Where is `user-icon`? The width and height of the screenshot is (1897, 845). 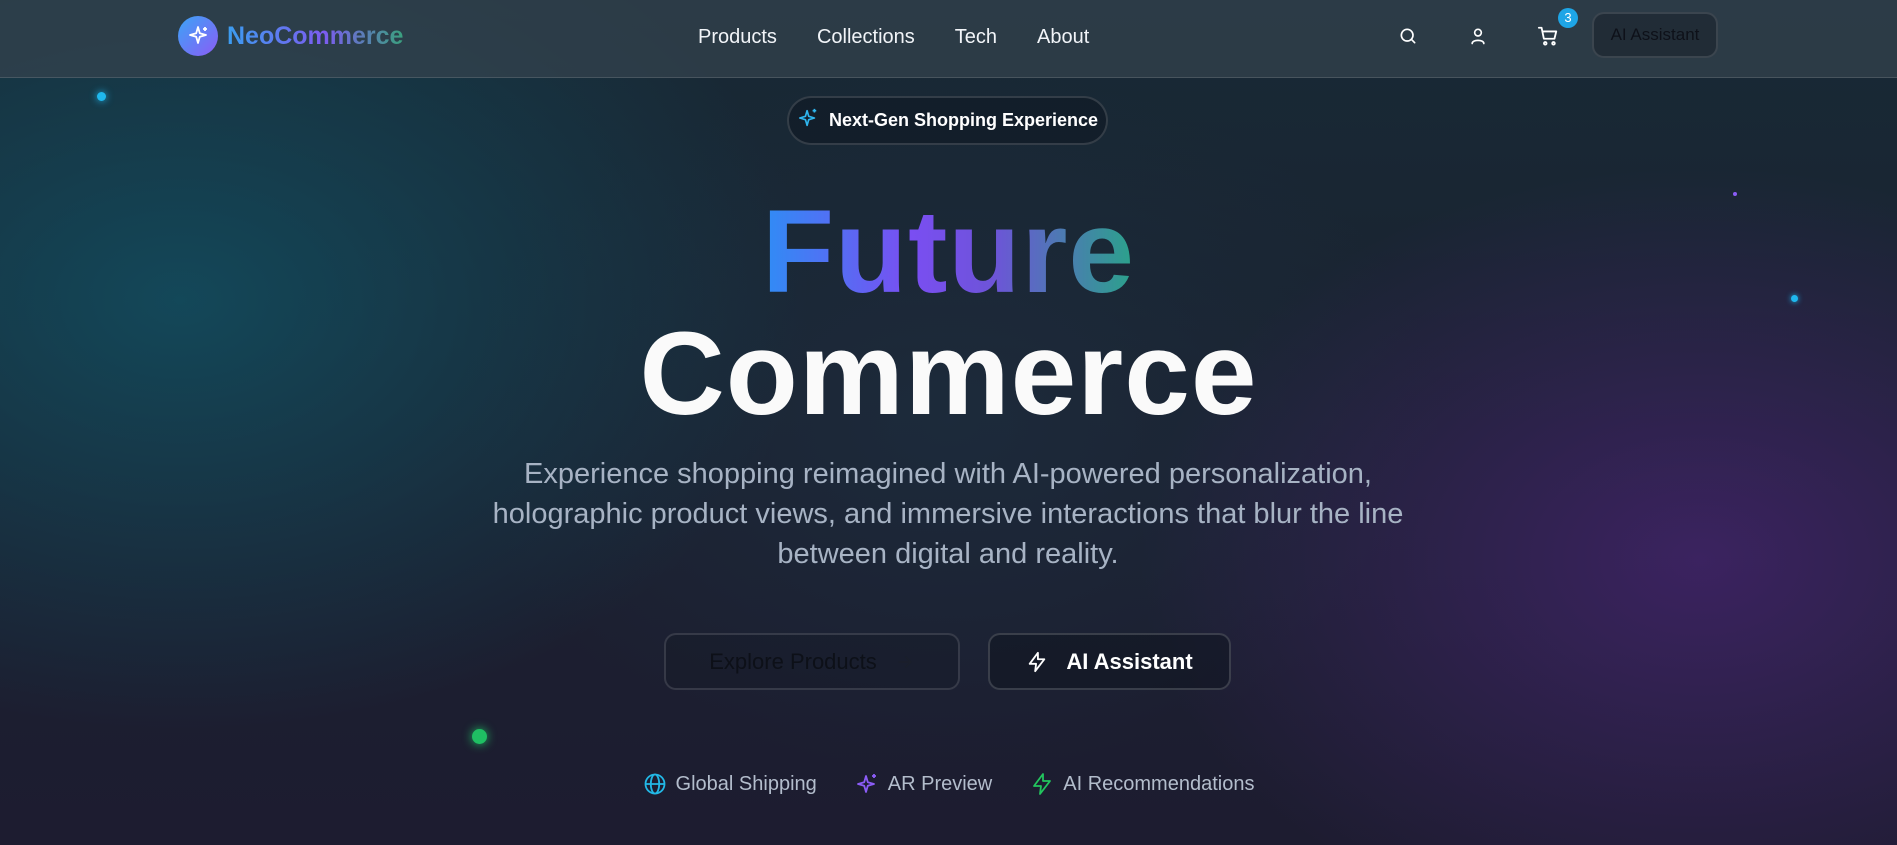
user-icon is located at coordinates (1478, 36).